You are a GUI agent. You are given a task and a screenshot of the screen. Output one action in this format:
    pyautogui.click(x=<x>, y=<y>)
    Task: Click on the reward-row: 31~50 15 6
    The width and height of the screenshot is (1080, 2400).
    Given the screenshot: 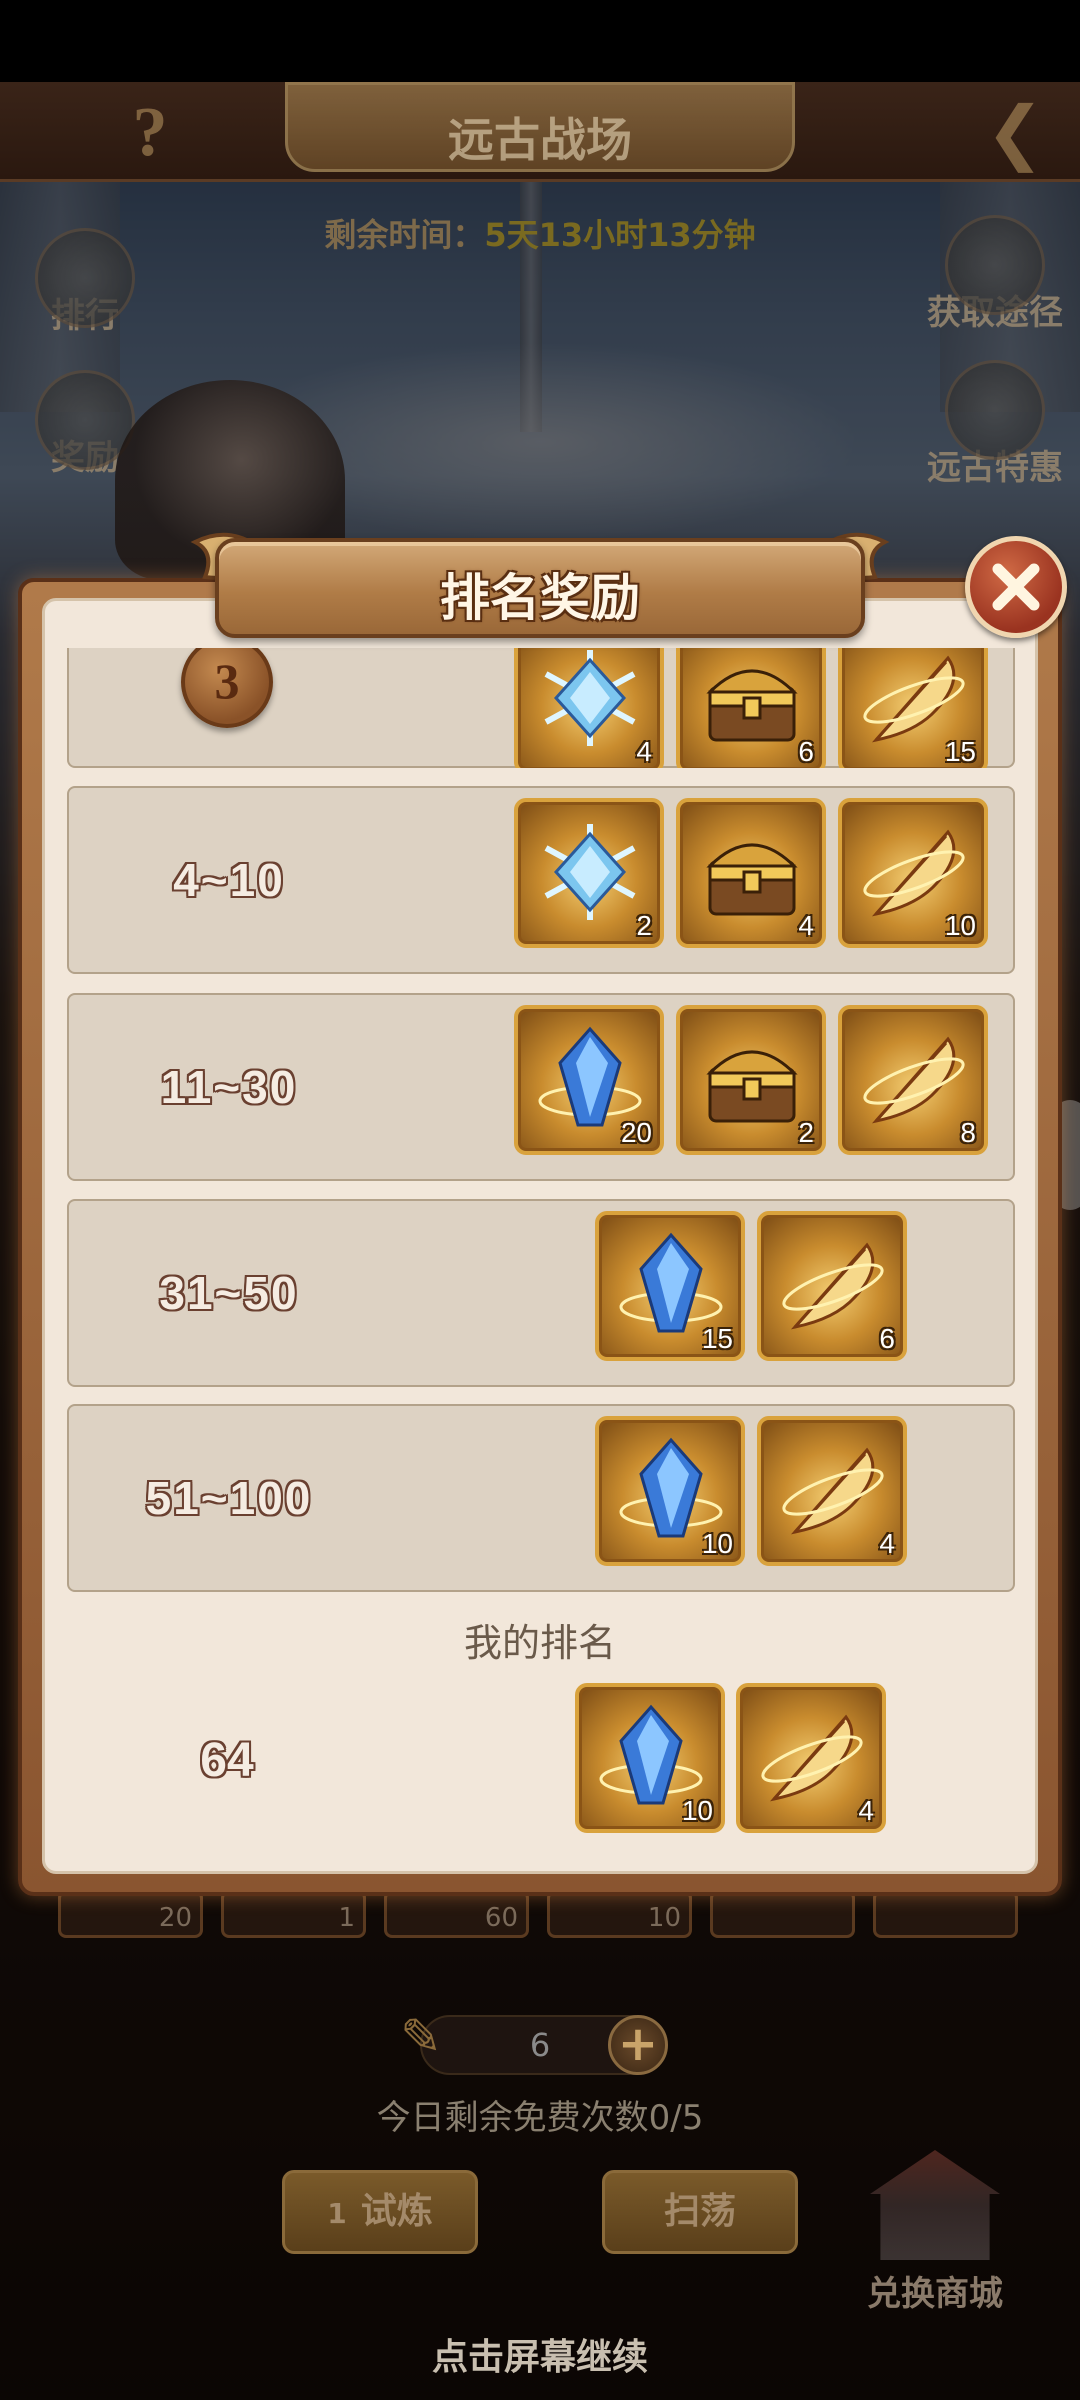 What is the action you would take?
    pyautogui.click(x=541, y=1293)
    